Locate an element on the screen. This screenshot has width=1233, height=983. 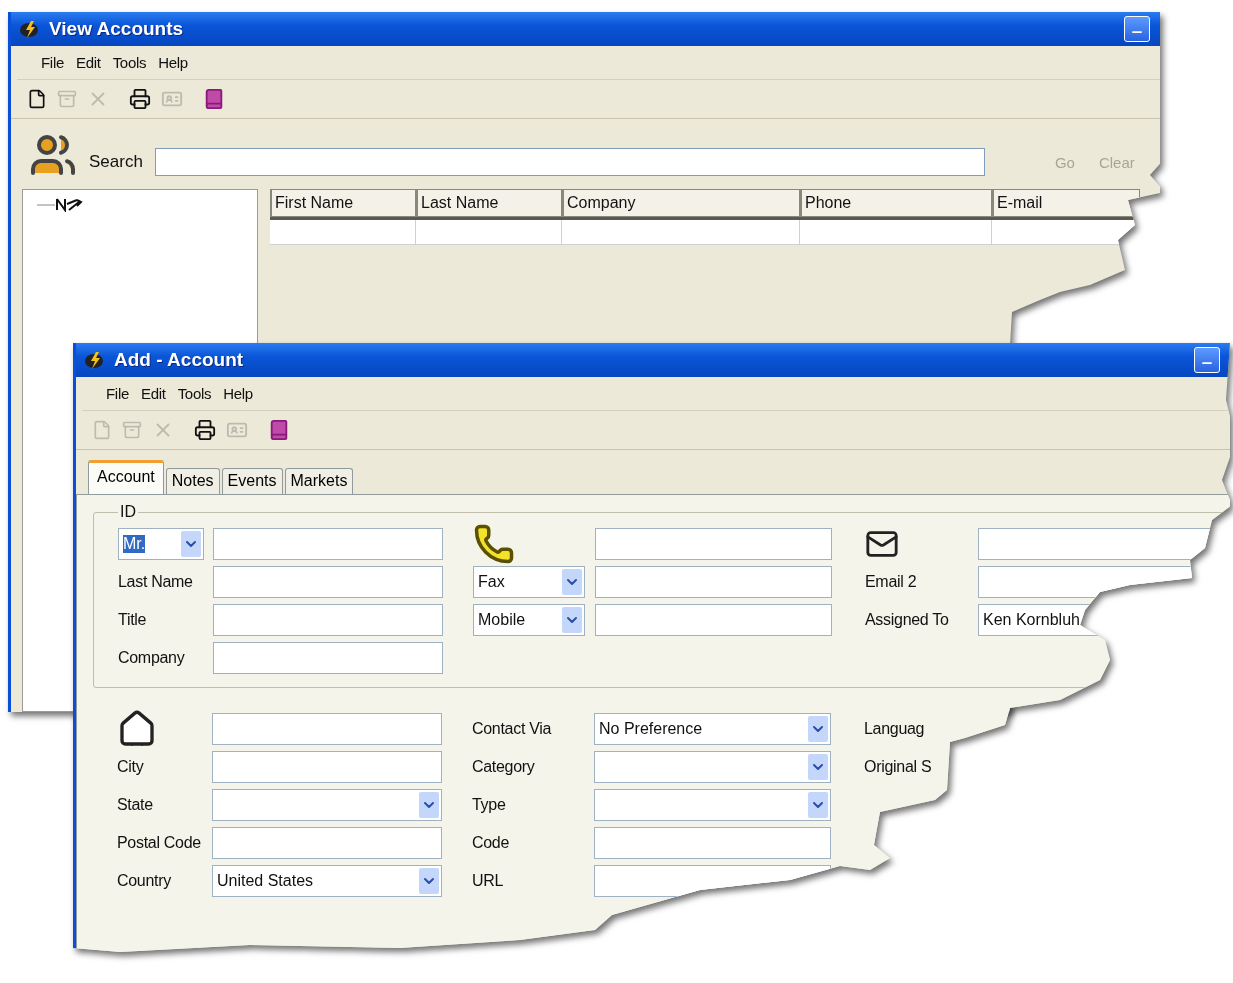
field-label: Code is located at coordinates (491, 843).